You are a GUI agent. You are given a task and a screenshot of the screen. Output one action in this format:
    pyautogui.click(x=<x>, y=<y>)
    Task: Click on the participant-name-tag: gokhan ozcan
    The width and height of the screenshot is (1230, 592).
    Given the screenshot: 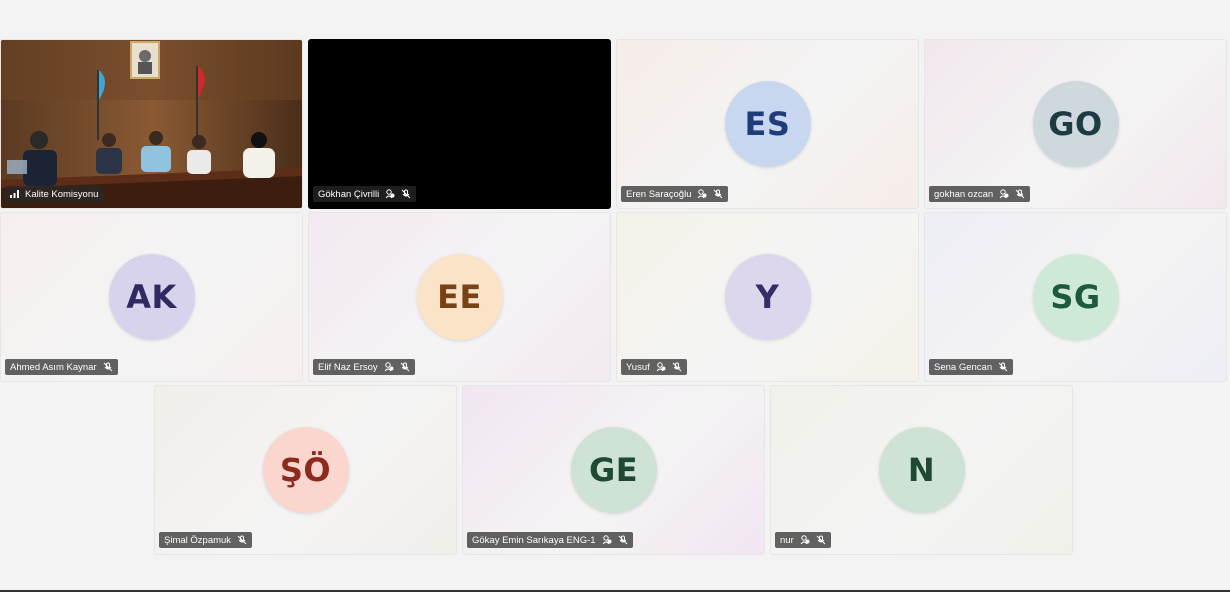 What is the action you would take?
    pyautogui.click(x=980, y=194)
    